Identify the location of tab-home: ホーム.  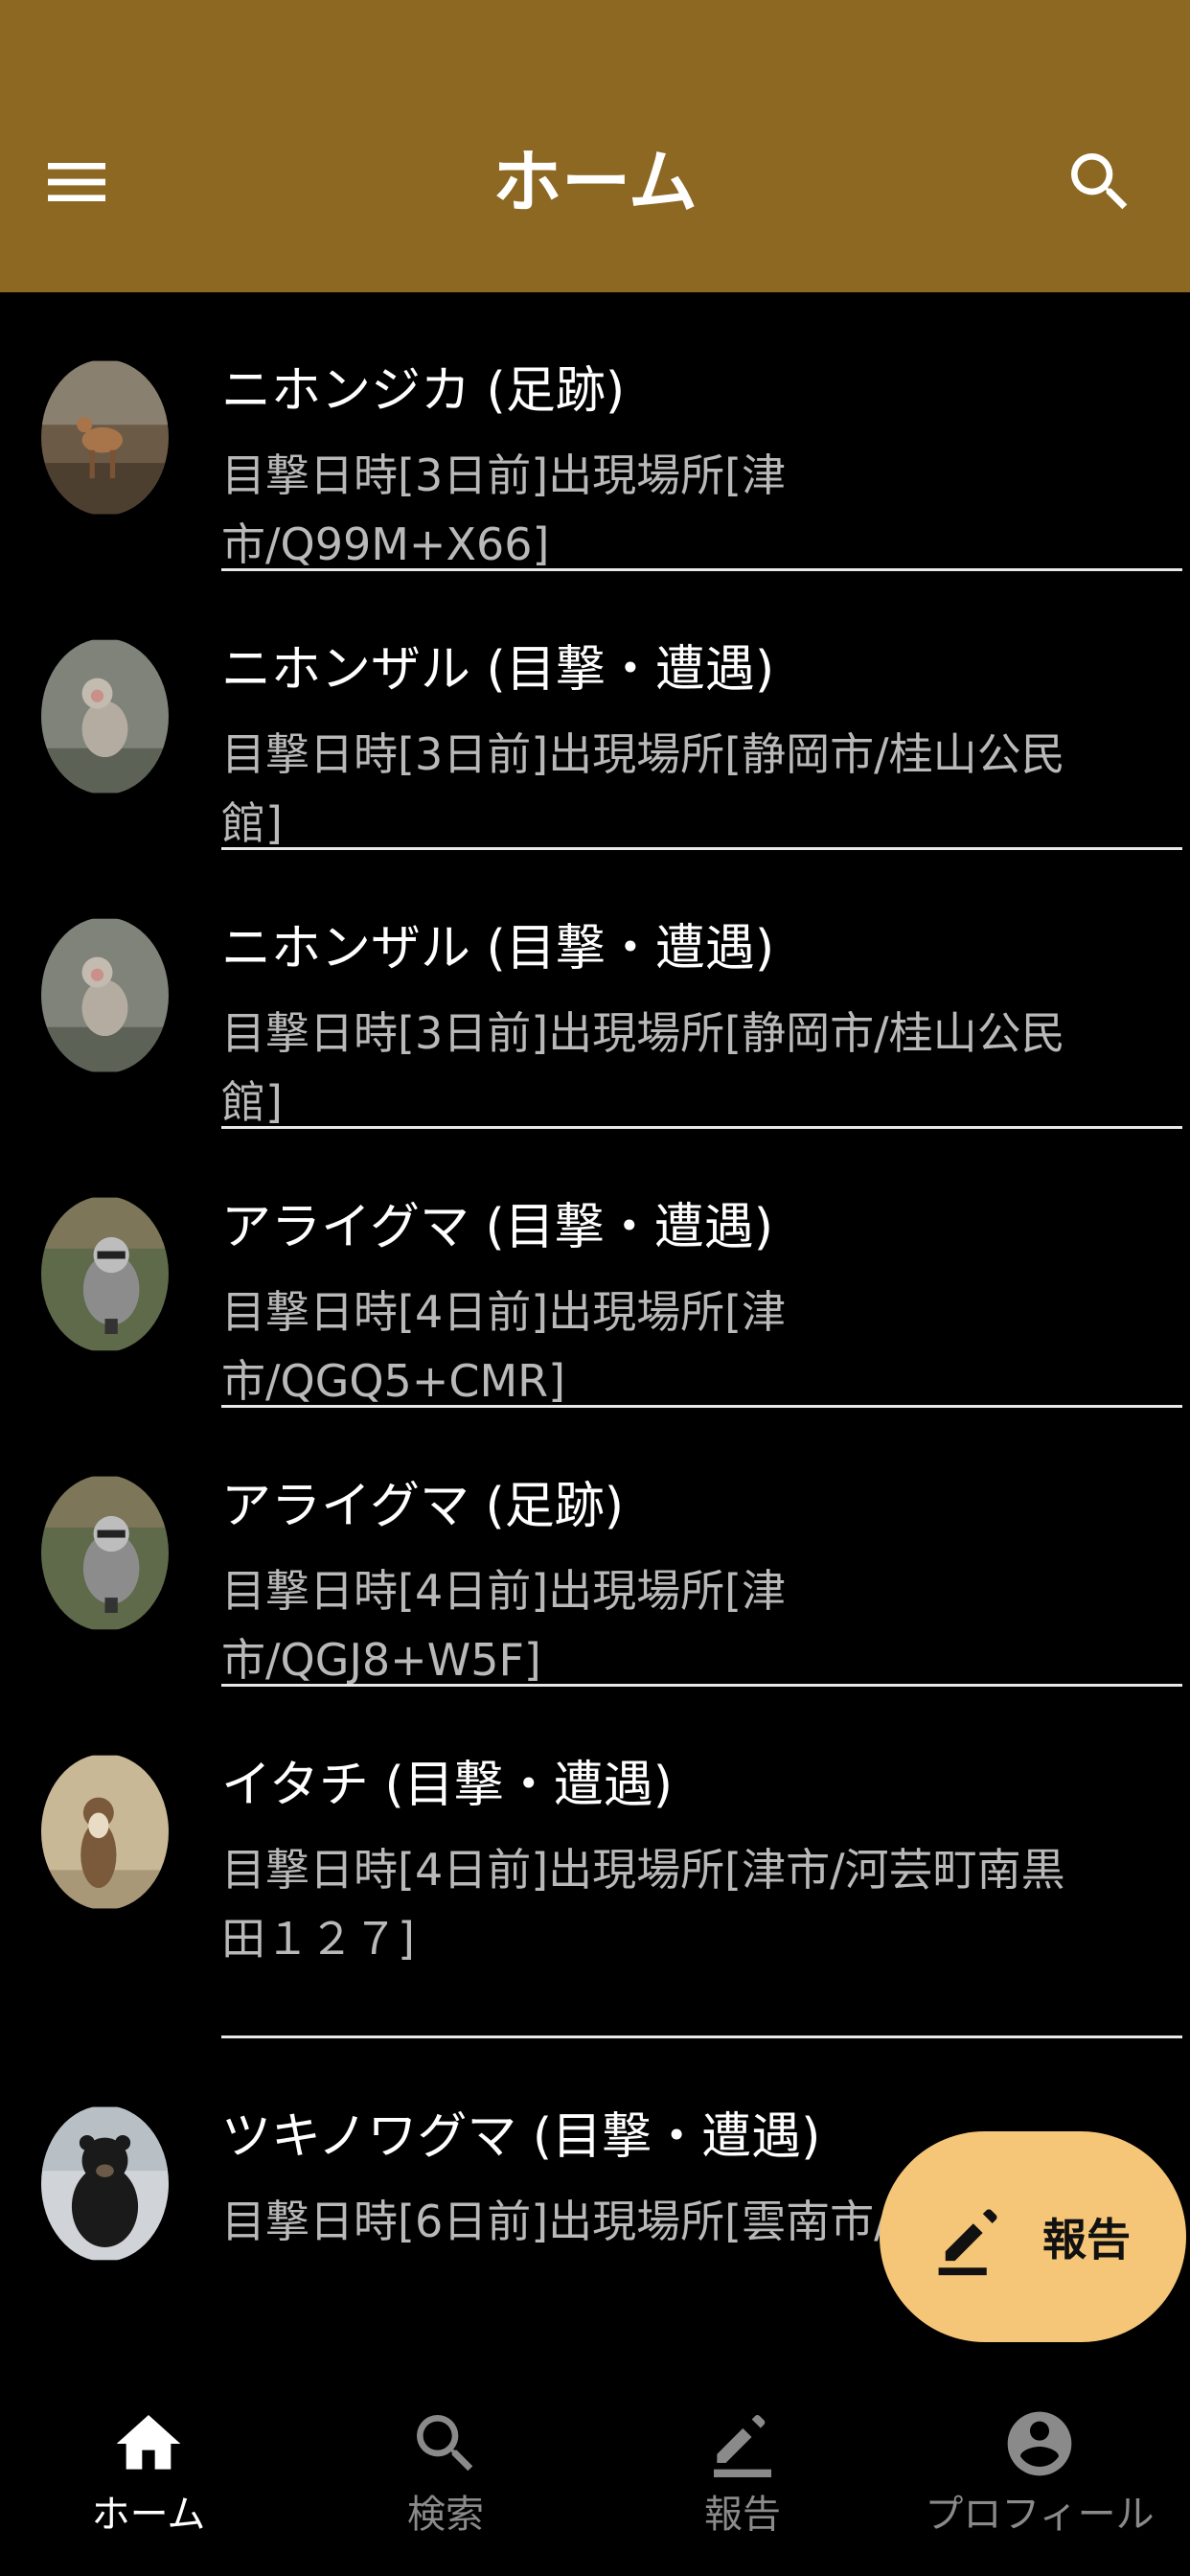
(148, 2474).